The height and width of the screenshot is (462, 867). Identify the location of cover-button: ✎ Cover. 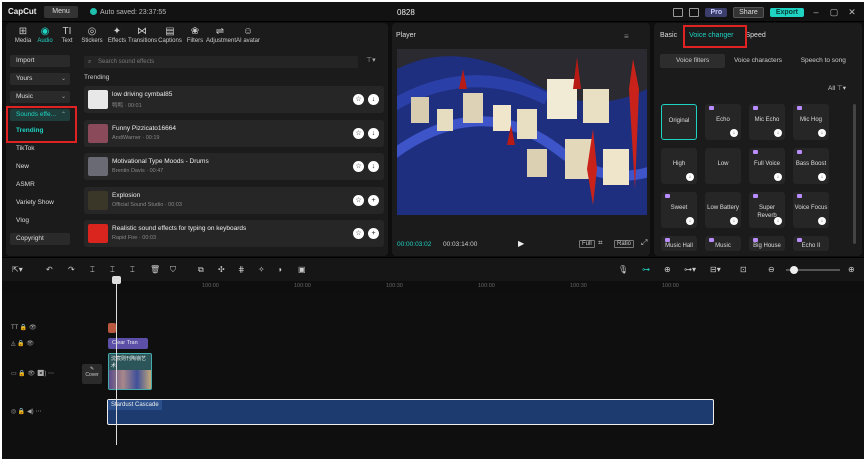
(92, 374).